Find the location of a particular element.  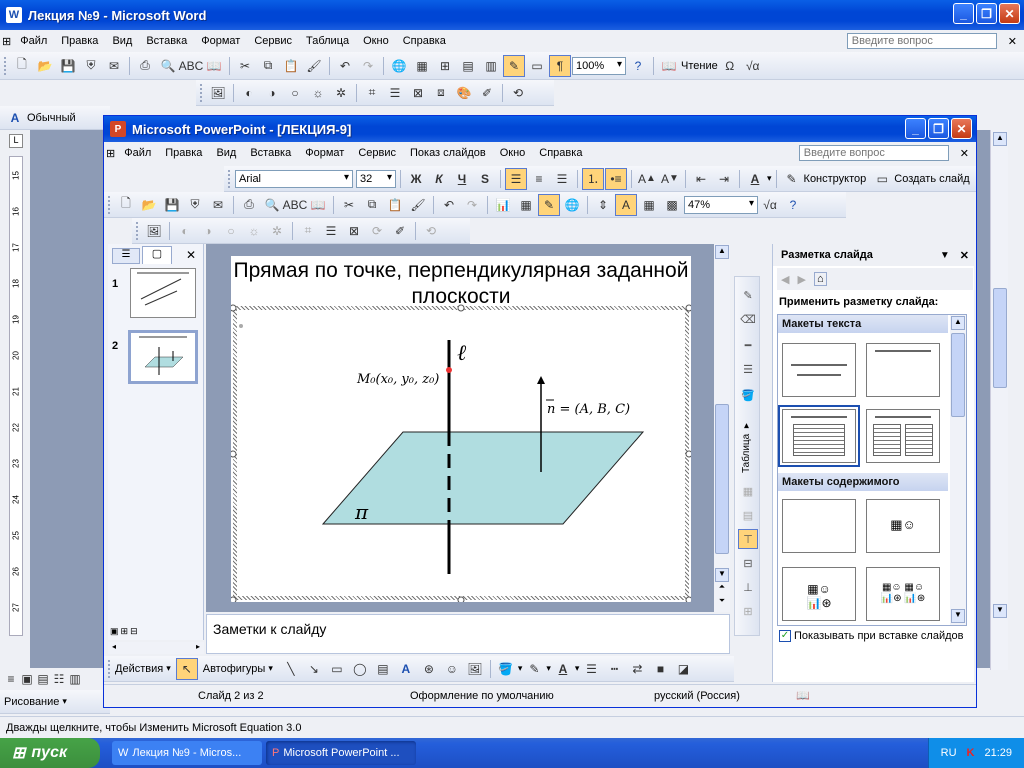

read-icon: 📖 is located at coordinates (669, 66).